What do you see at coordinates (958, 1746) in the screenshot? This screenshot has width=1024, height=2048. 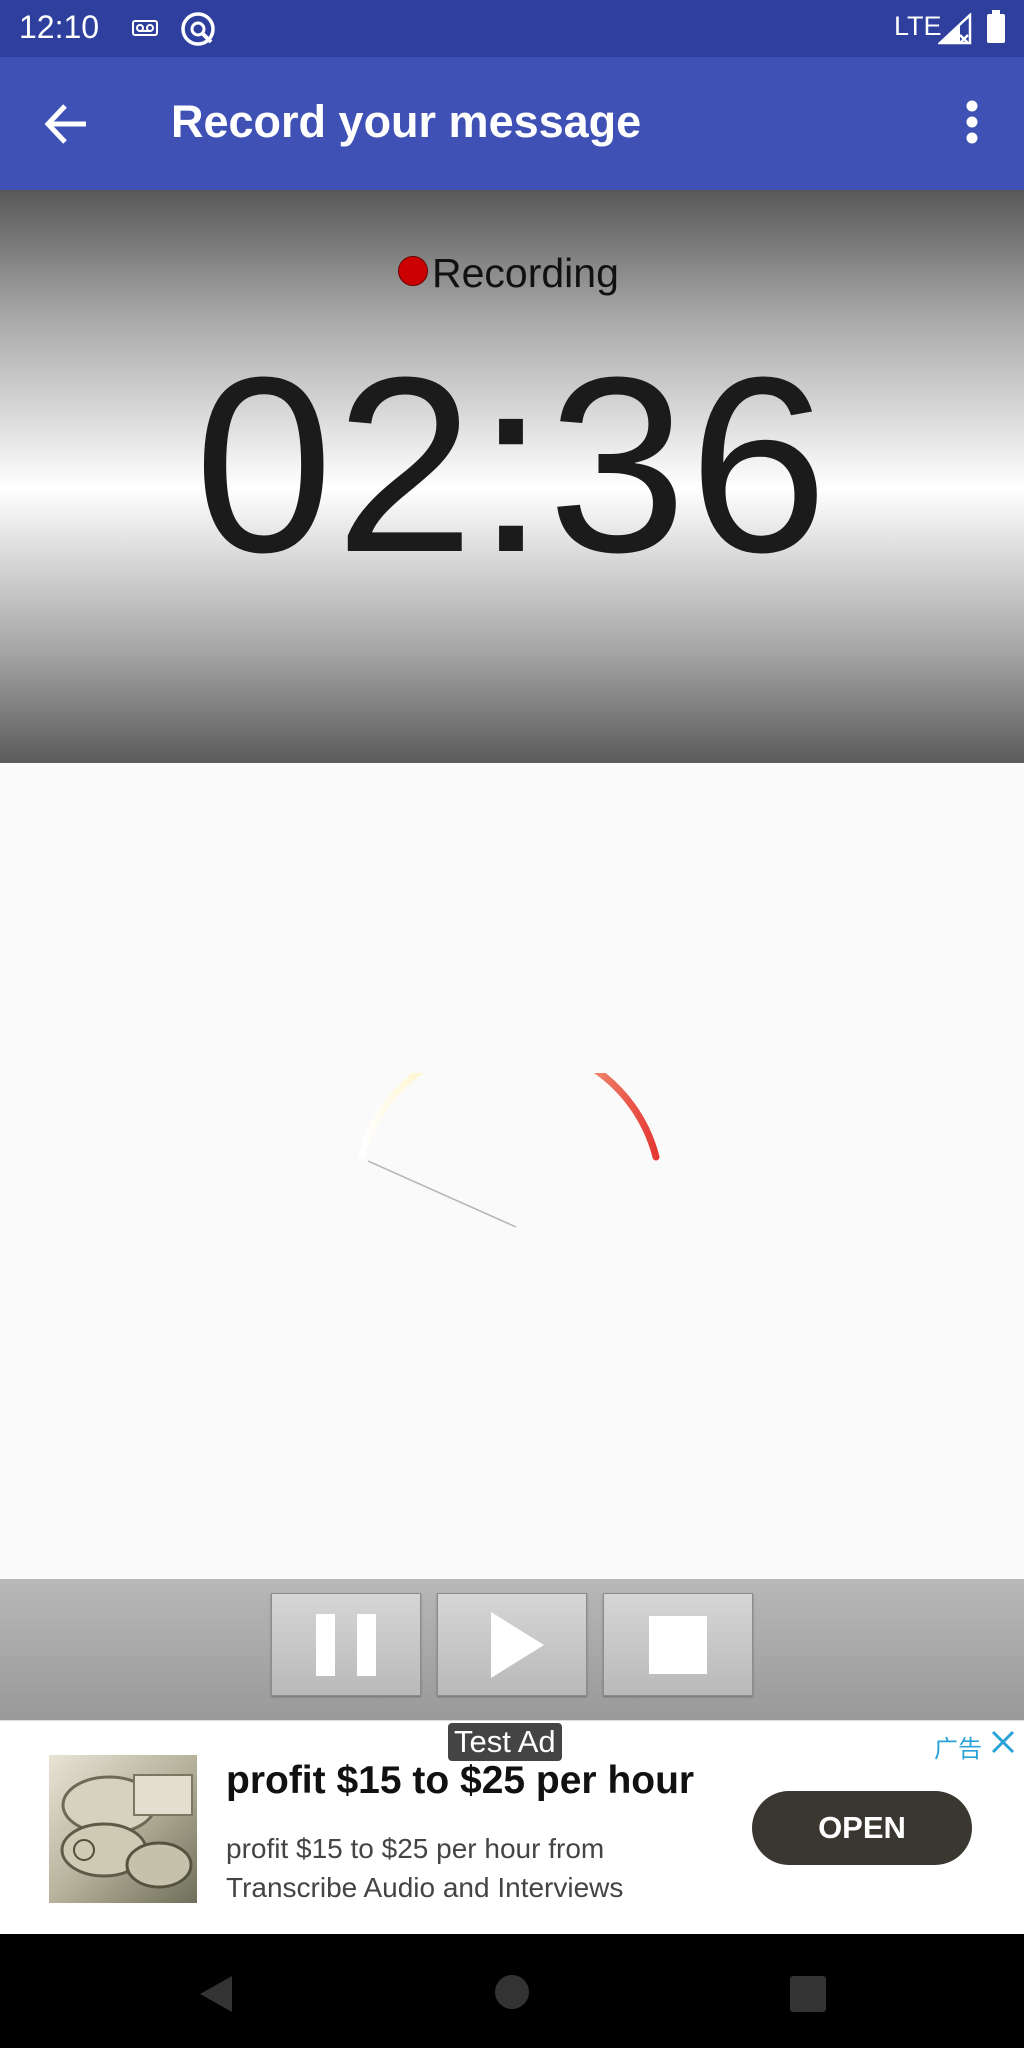 I see `ad-choices-label: 广告` at bounding box center [958, 1746].